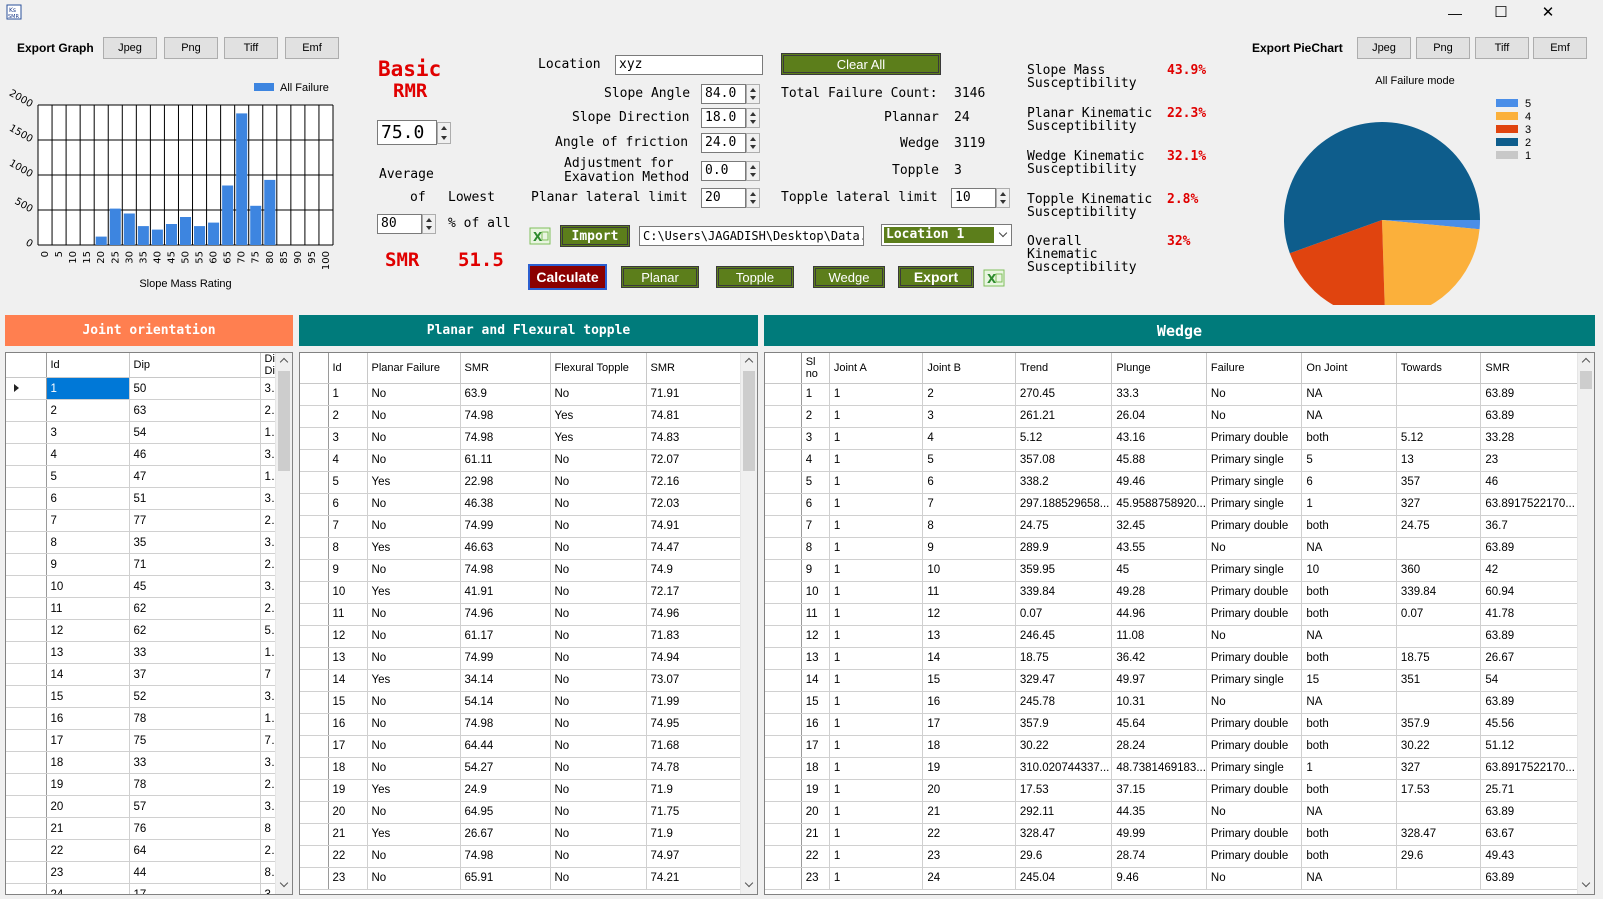 The width and height of the screenshot is (1603, 899). I want to click on table-cell: 72.03, so click(694, 504).